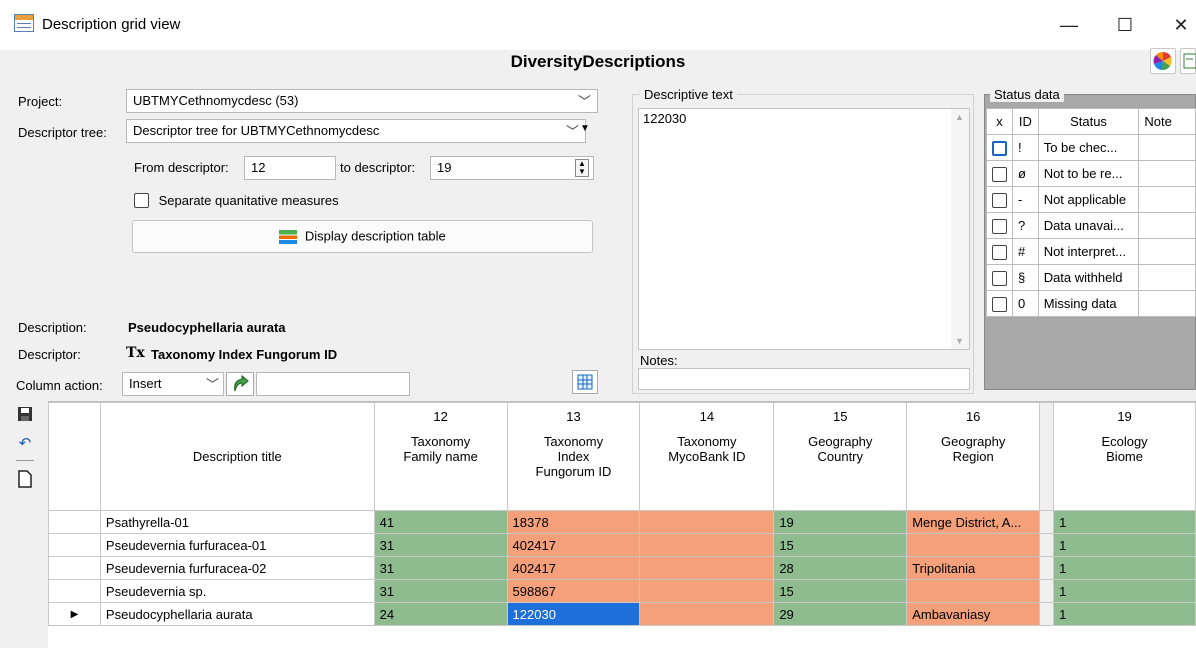  What do you see at coordinates (573, 614) in the screenshot?
I see `cell-13-selected: 122030` at bounding box center [573, 614].